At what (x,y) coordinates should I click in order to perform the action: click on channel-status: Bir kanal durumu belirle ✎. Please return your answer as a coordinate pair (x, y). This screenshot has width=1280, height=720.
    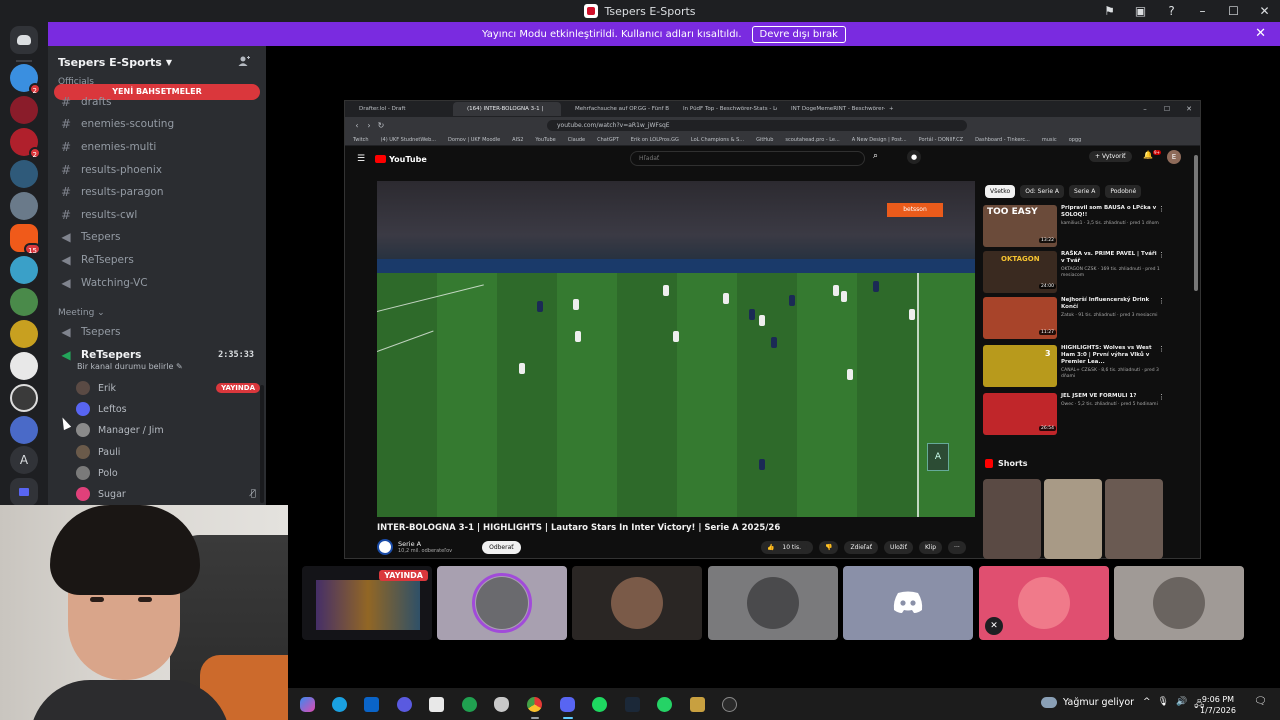
    Looking at the image, I should click on (130, 366).